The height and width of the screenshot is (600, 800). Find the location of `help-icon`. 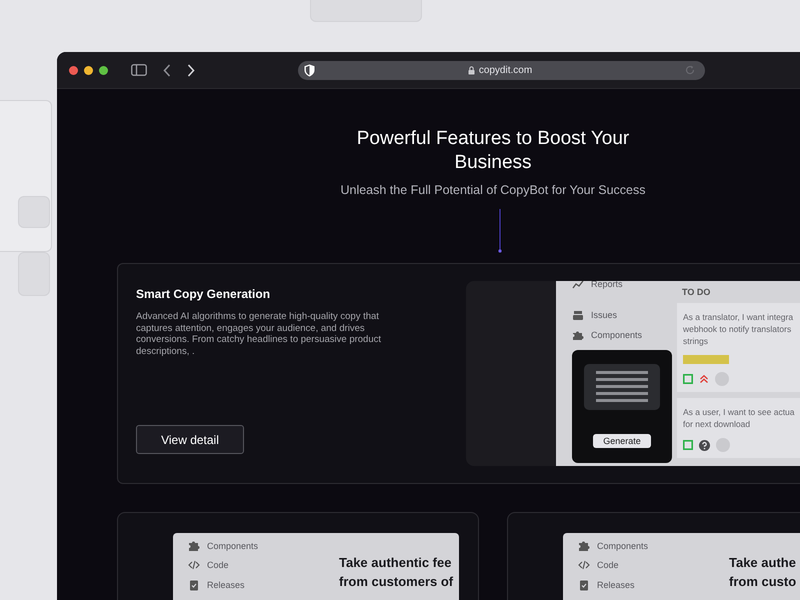

help-icon is located at coordinates (704, 445).